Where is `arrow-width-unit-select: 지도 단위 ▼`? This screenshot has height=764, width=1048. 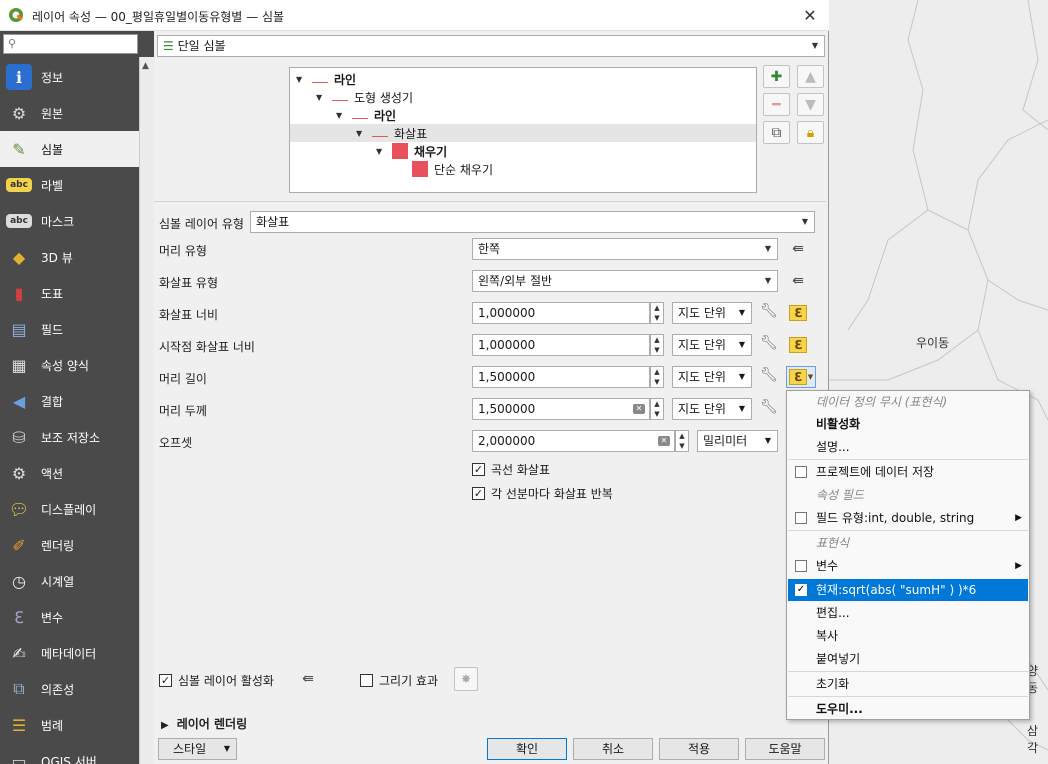 arrow-width-unit-select: 지도 단위 ▼ is located at coordinates (712, 313).